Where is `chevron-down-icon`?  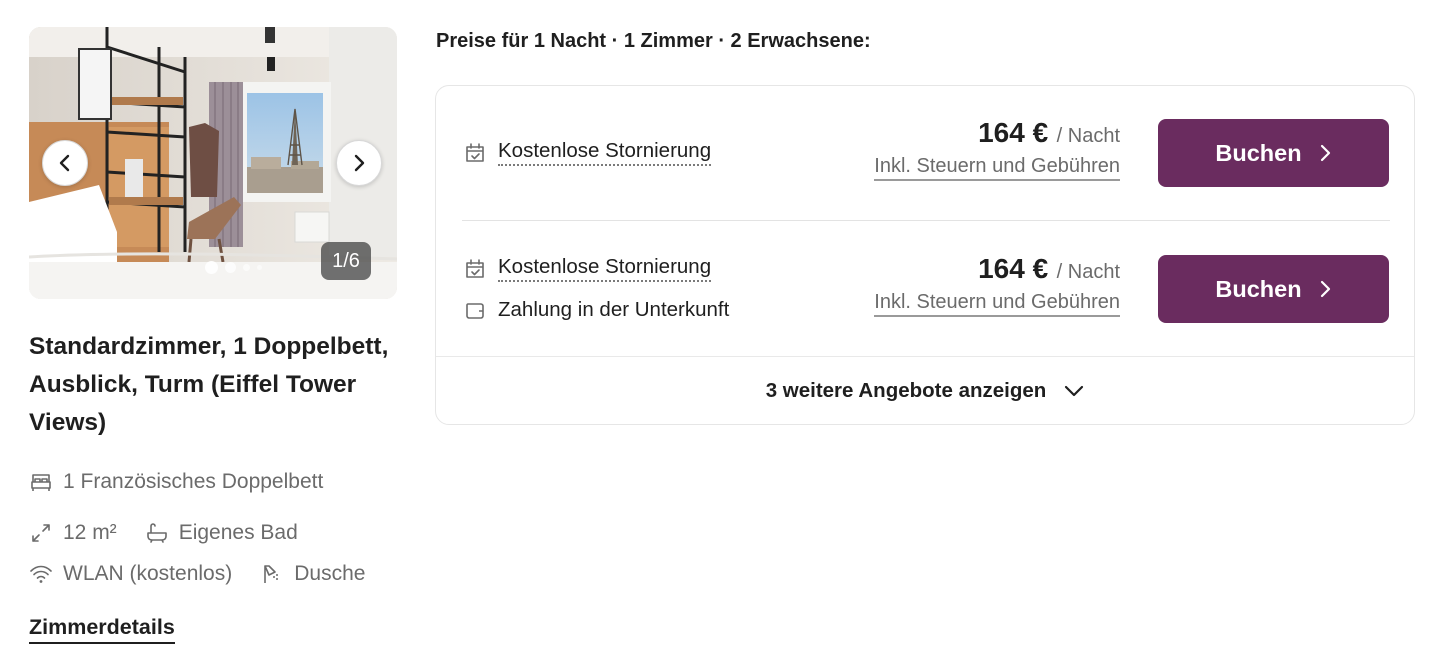 chevron-down-icon is located at coordinates (1074, 391).